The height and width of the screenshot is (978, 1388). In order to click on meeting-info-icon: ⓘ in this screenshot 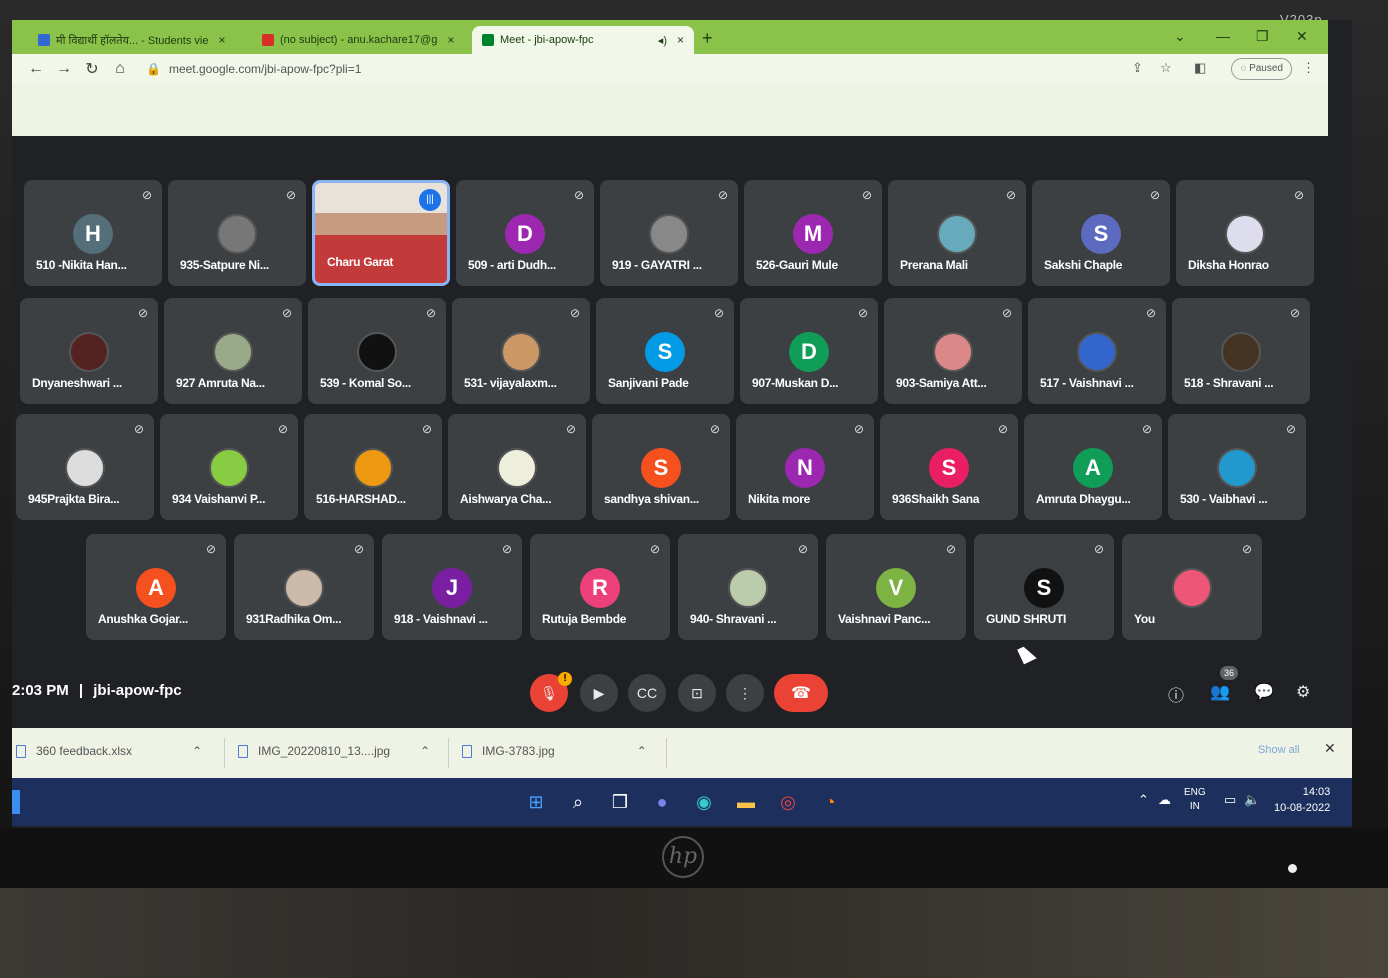, I will do `click(1176, 694)`.